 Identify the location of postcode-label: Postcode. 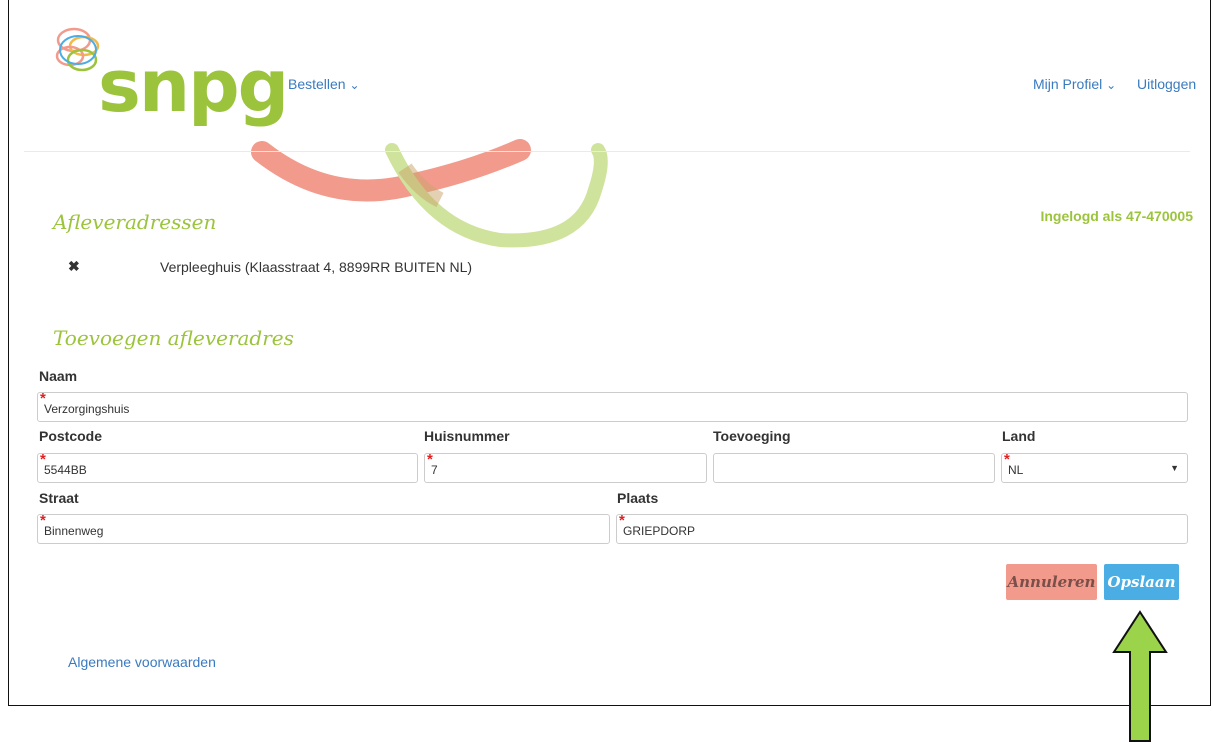
(71, 436).